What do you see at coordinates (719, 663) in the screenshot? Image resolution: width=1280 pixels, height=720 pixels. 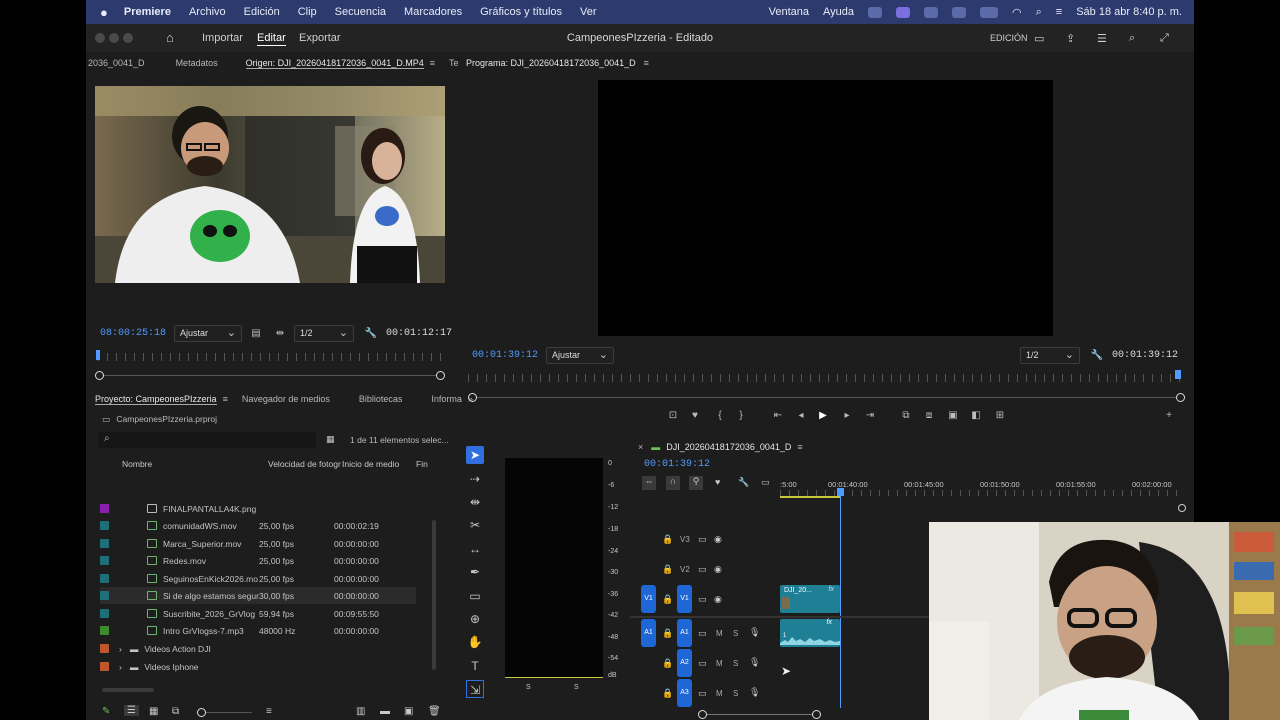 I see `mute-a2-button: M` at bounding box center [719, 663].